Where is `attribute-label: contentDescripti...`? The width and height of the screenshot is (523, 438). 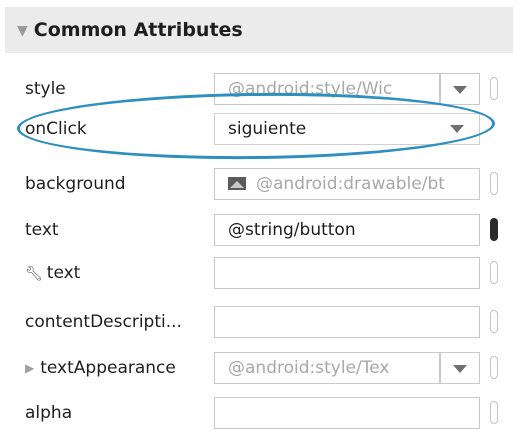
attribute-label: contentDescripti... is located at coordinates (103, 322).